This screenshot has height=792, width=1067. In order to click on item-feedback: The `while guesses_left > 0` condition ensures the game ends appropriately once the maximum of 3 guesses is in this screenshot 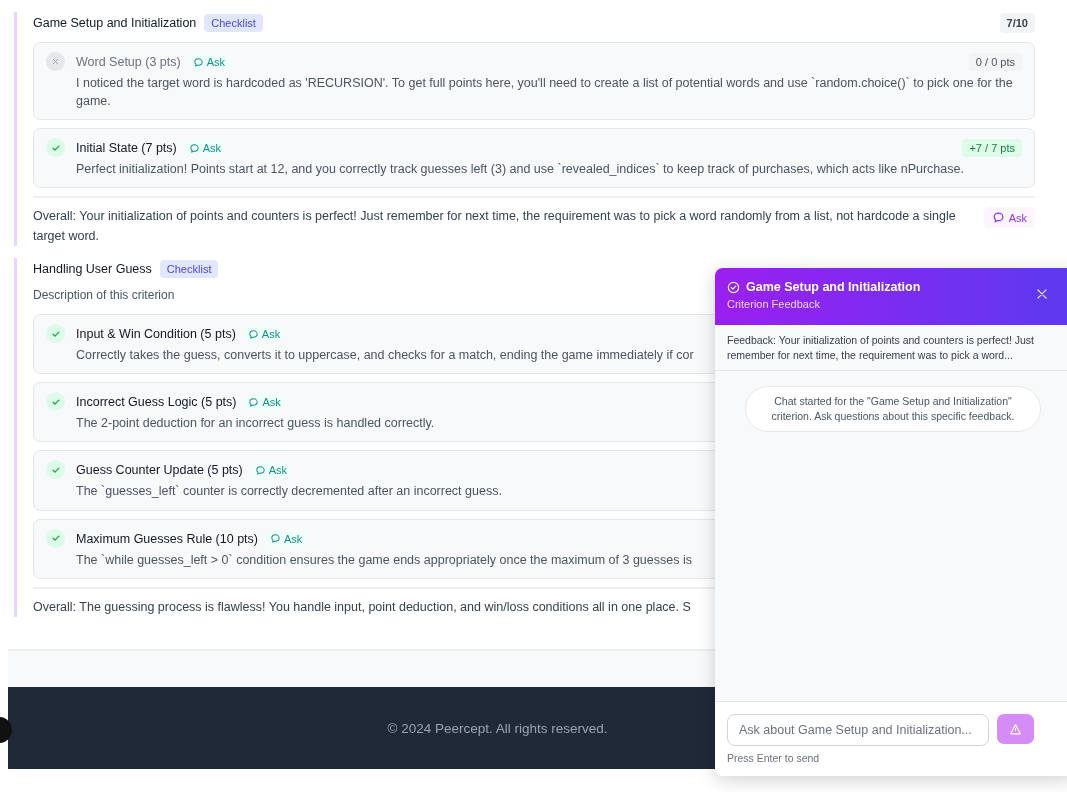, I will do `click(384, 560)`.